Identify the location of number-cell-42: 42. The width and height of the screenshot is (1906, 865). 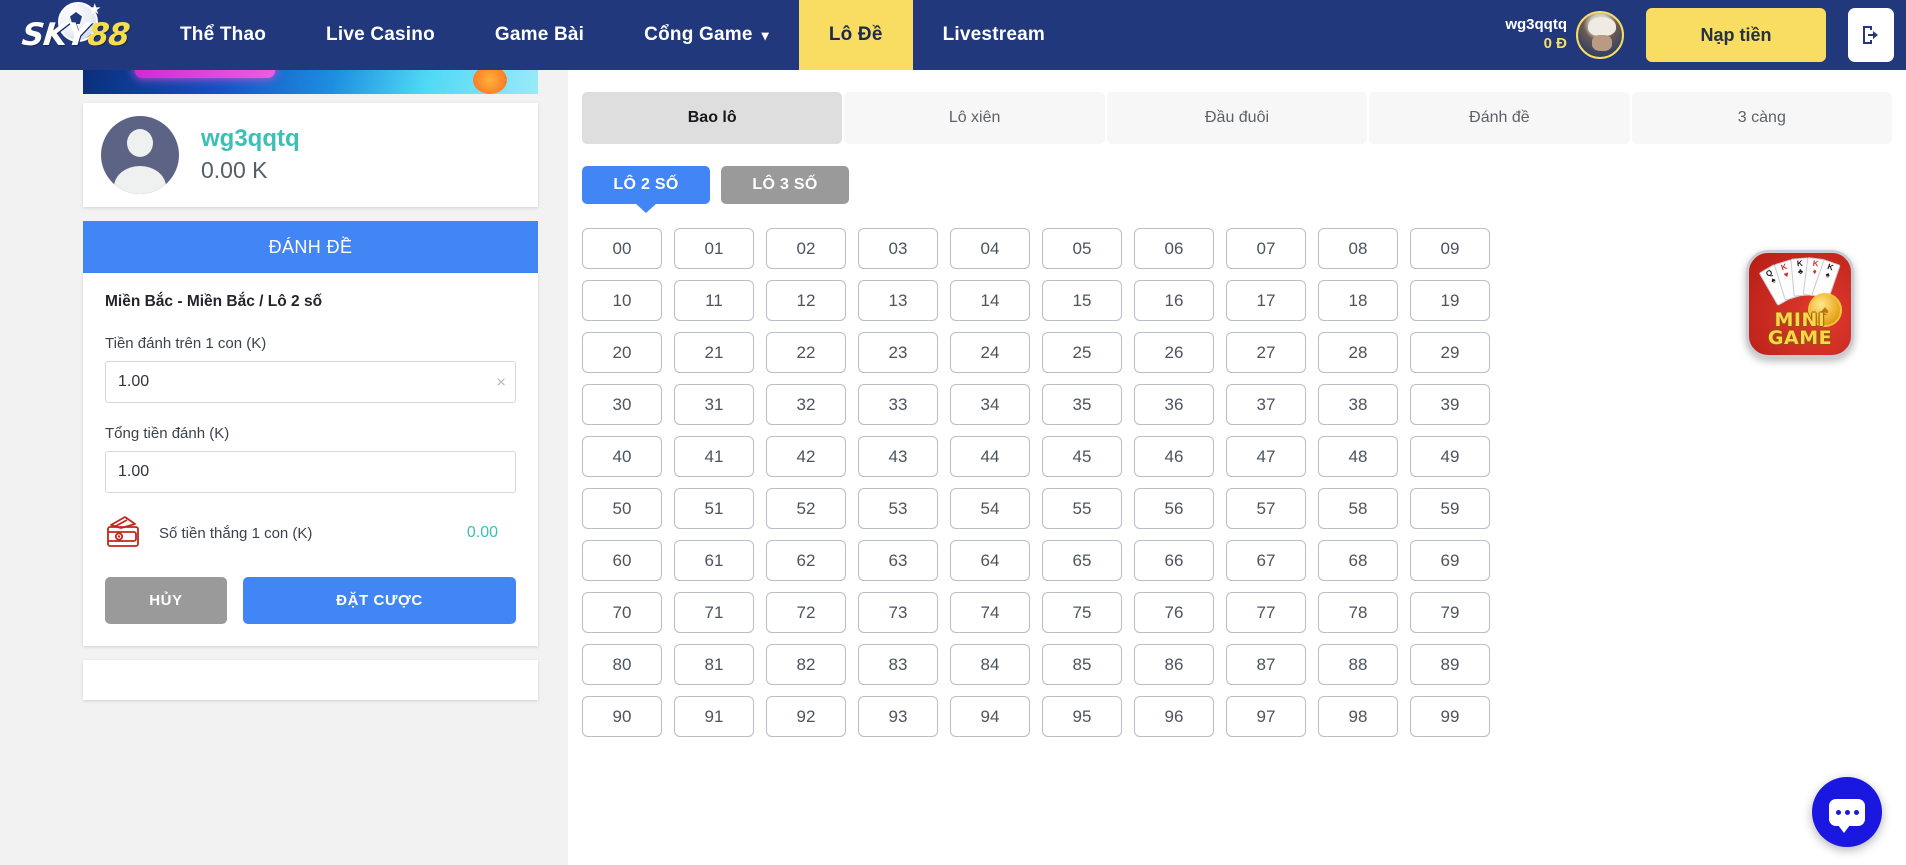
(806, 456).